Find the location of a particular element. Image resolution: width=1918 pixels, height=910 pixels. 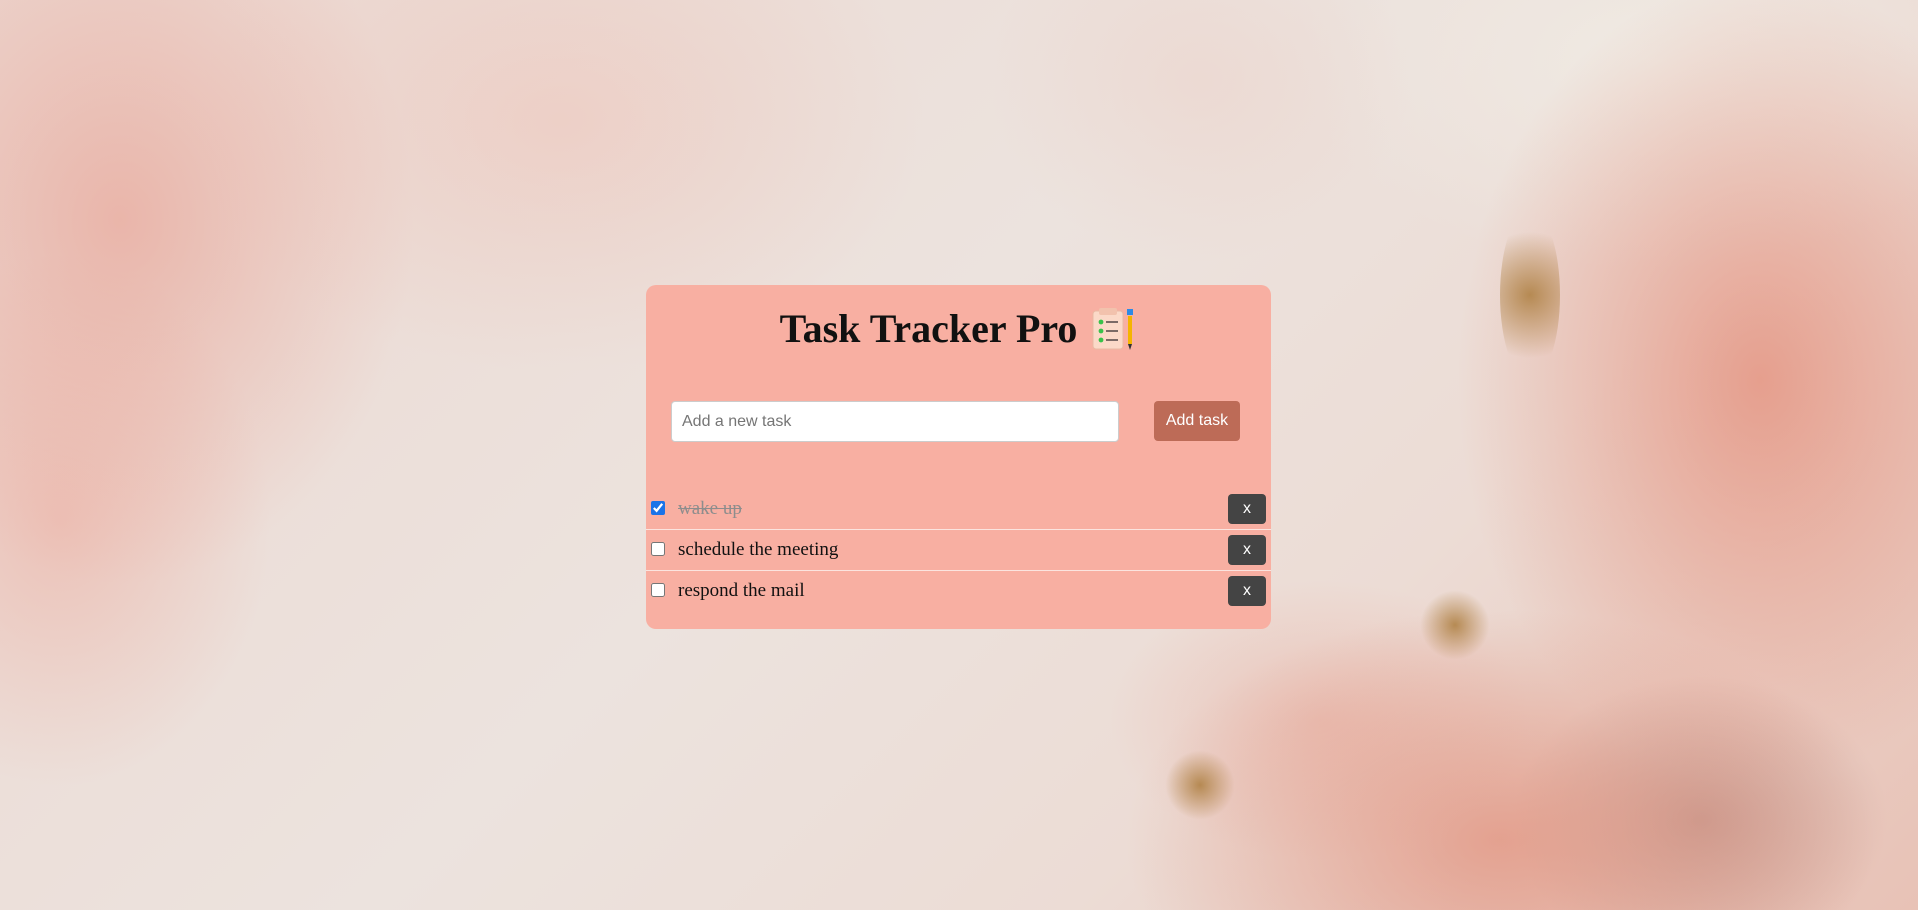

task-item: respond the mail x is located at coordinates (958, 591).